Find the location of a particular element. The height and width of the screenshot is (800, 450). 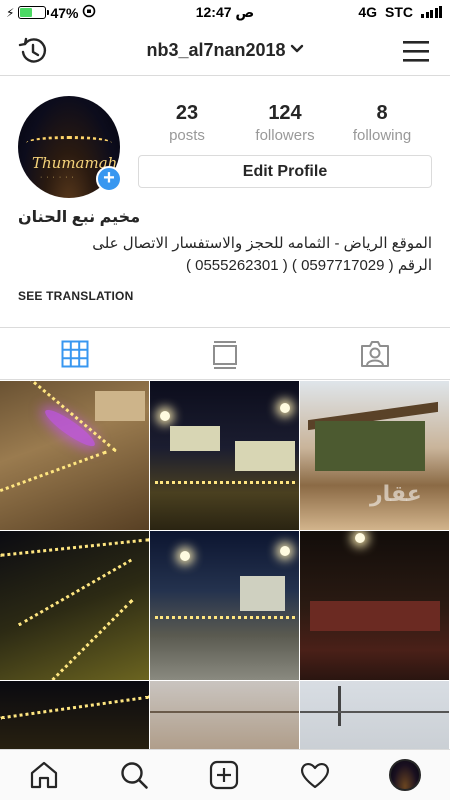

nav-profile-avatar is located at coordinates (405, 775).